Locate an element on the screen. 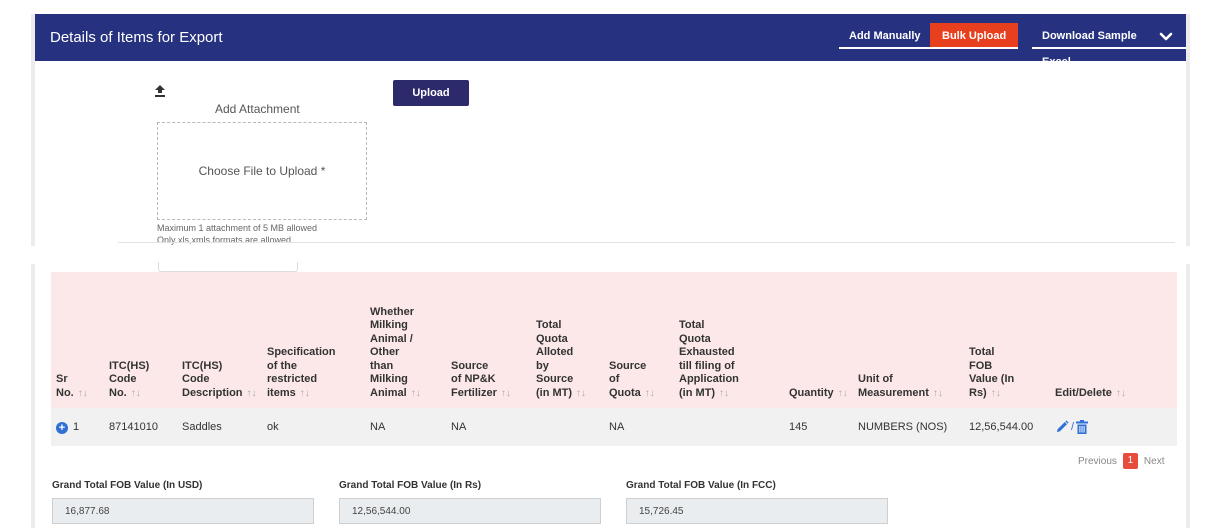 Image resolution: width=1207 pixels, height=528 pixels. dropdown-remnant is located at coordinates (228, 267).